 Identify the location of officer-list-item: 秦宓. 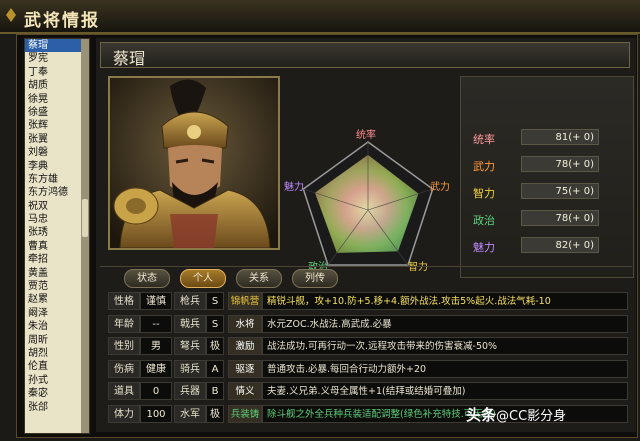
(57, 393).